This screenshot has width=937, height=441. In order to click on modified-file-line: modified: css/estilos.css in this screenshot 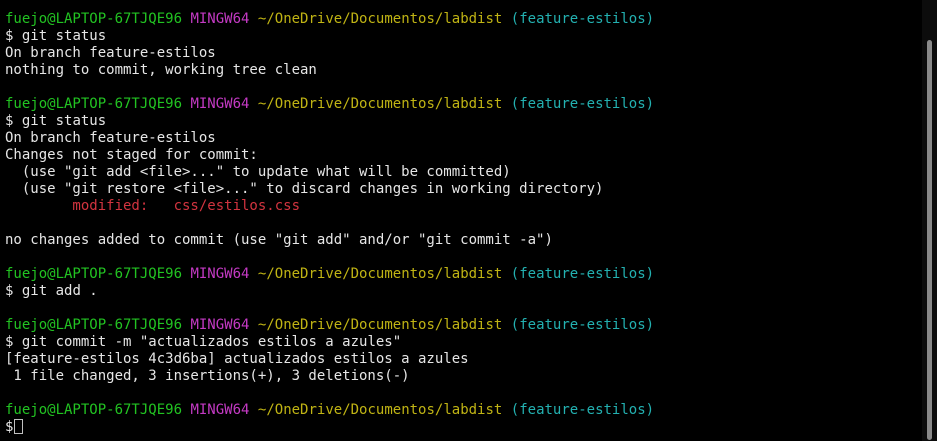, I will do `click(153, 206)`.